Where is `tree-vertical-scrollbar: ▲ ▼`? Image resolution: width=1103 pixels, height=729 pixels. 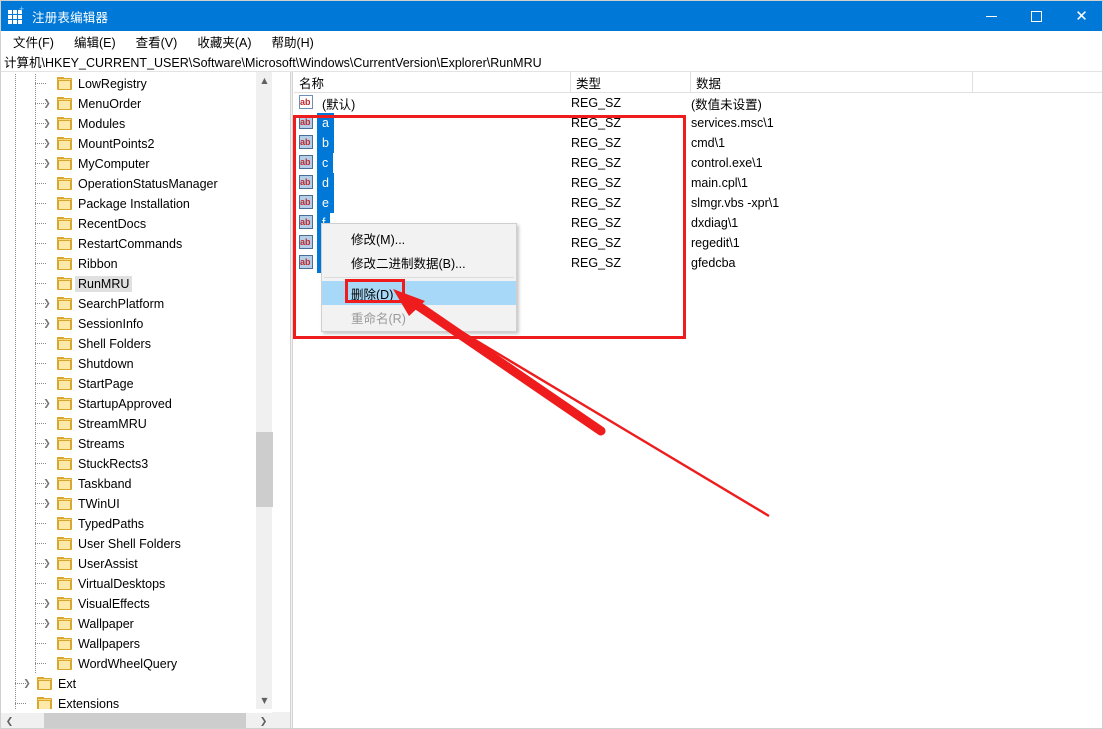
tree-vertical-scrollbar: ▲ ▼ is located at coordinates (264, 390).